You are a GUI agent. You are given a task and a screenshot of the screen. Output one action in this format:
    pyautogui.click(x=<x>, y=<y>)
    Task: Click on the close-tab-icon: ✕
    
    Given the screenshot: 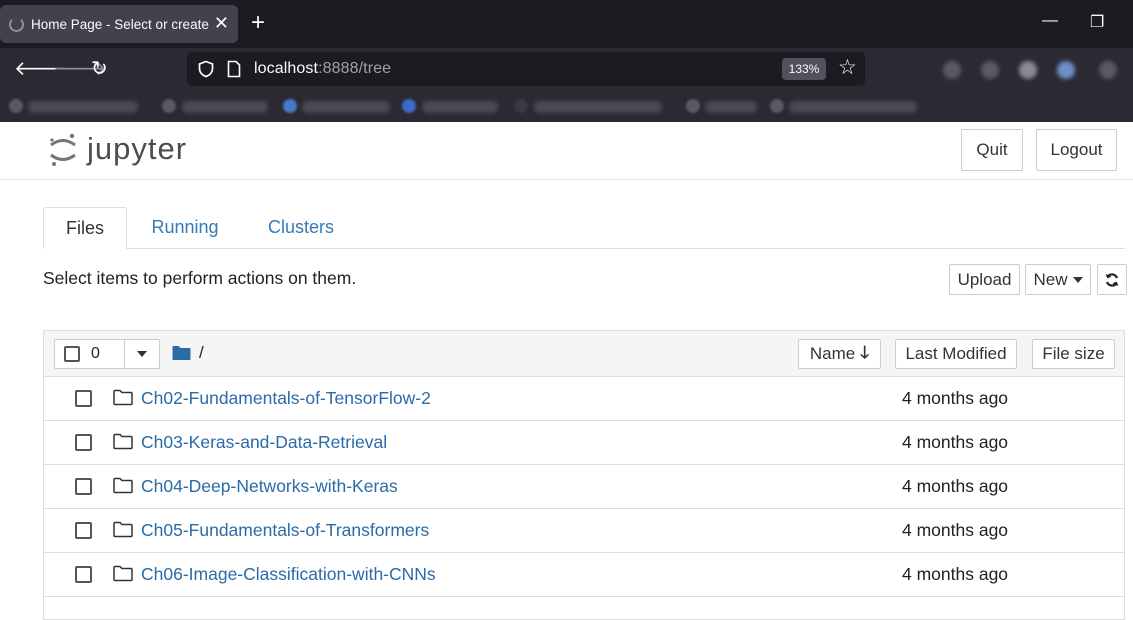 What is the action you would take?
    pyautogui.click(x=221, y=23)
    